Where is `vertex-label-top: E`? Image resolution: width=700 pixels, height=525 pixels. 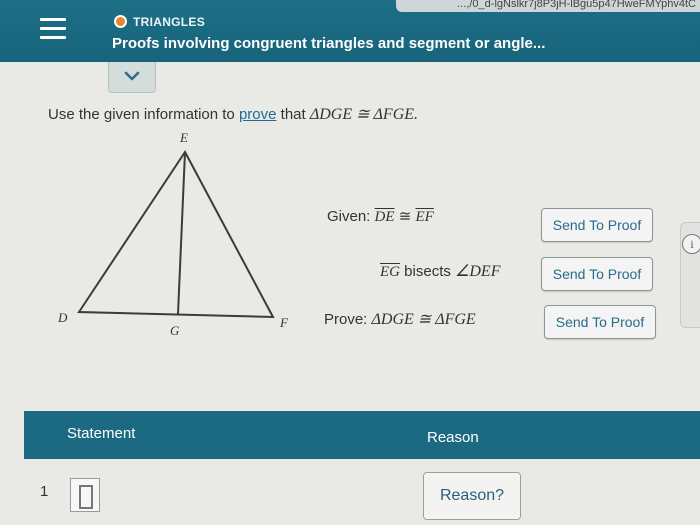
vertex-label-top: E is located at coordinates (183, 137).